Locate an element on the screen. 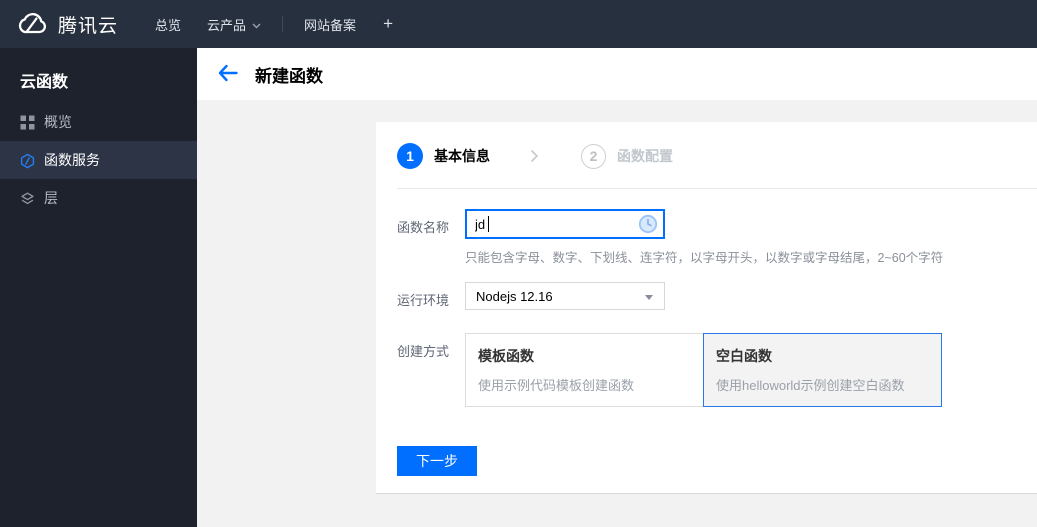  method-card-desc: 使用helloworld示例创建空白函数 is located at coordinates (810, 385).